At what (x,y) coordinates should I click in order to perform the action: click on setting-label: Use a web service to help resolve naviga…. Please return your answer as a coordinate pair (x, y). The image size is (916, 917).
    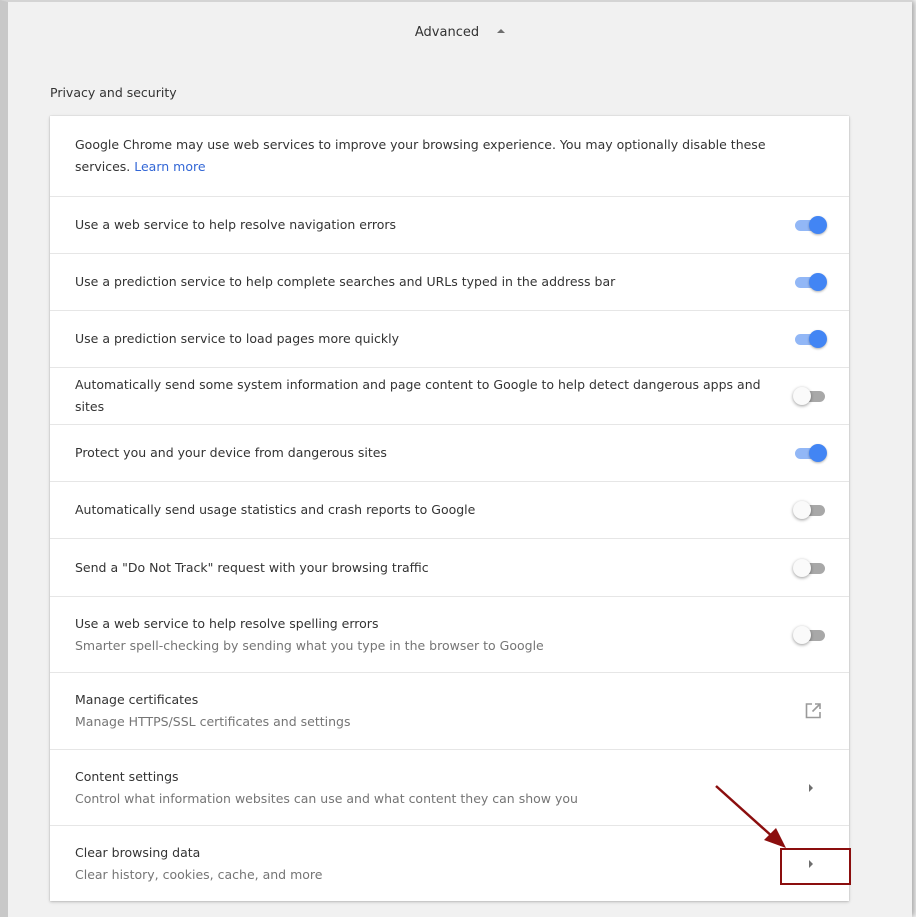
    Looking at the image, I should click on (236, 224).